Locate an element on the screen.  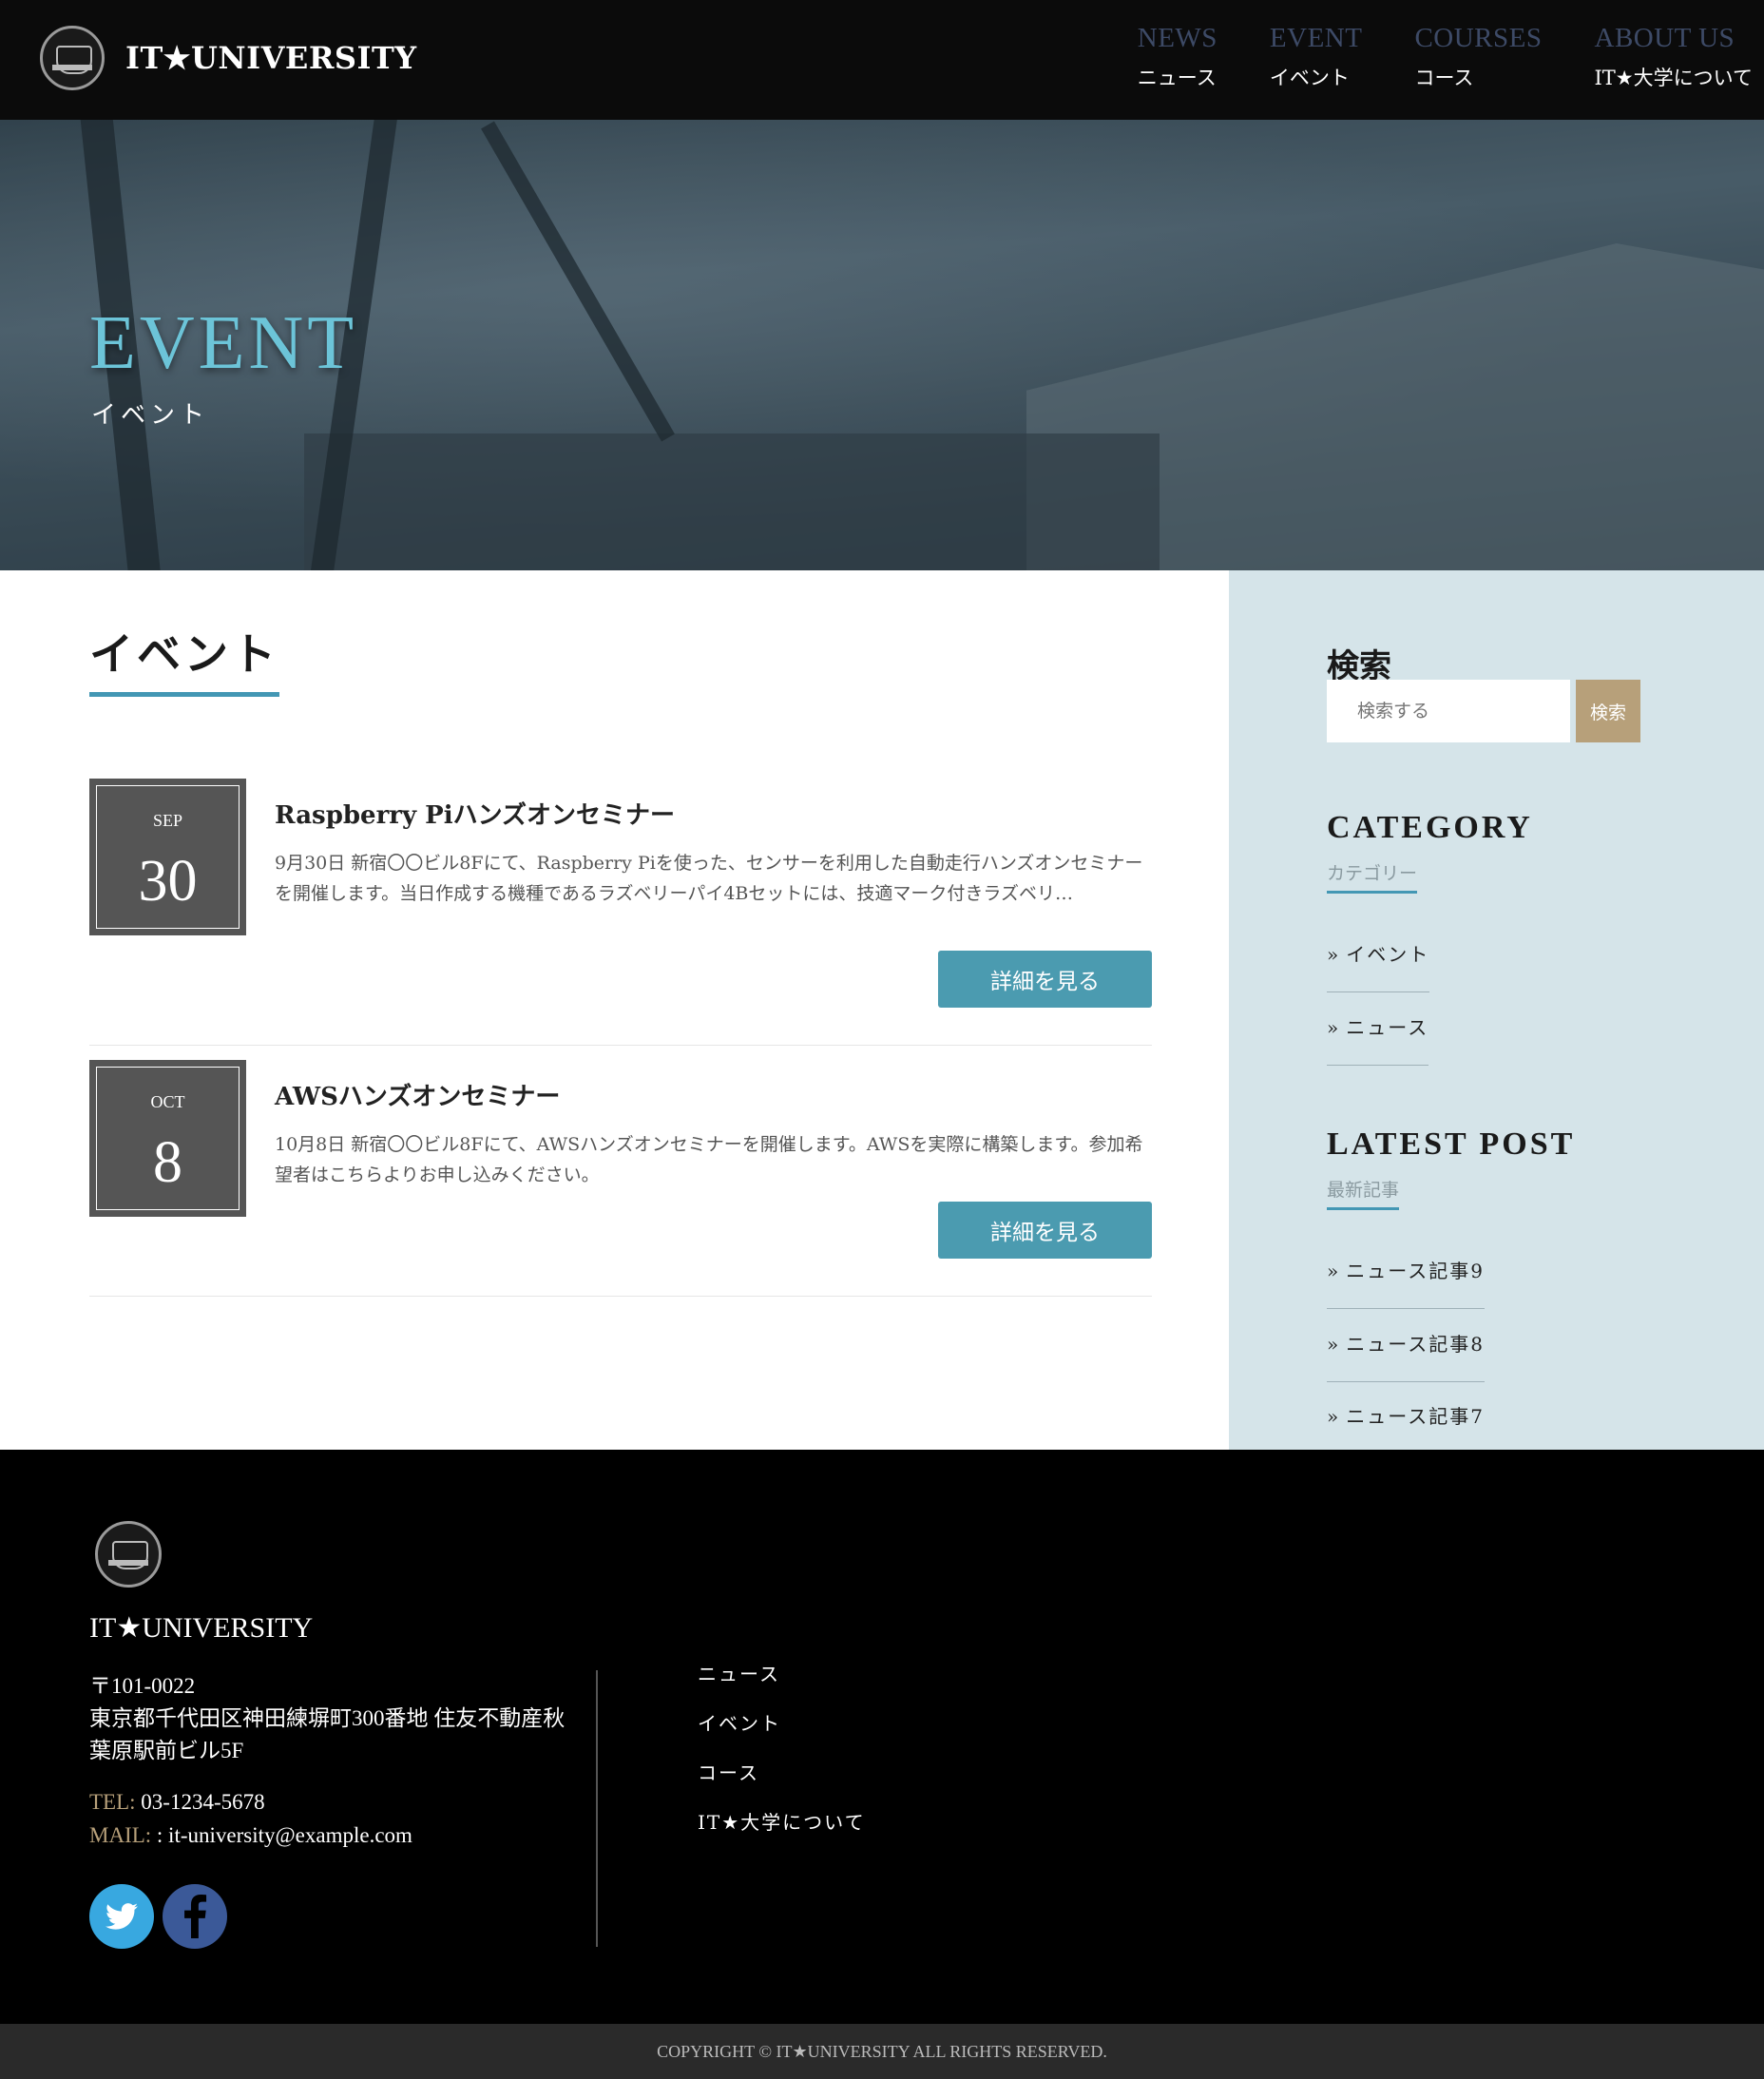
mail-value: : it-university@example.com is located at coordinates (284, 1835).